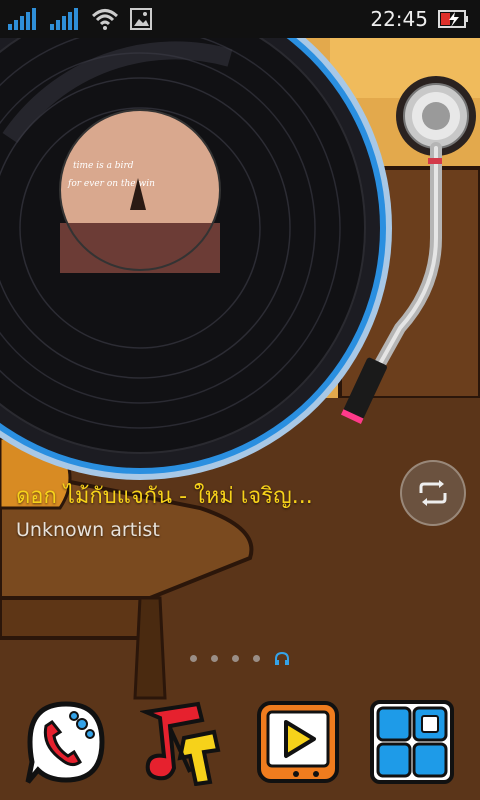 The height and width of the screenshot is (800, 480). Describe the element at coordinates (453, 19) in the screenshot. I see `battery-charging-icon` at that location.